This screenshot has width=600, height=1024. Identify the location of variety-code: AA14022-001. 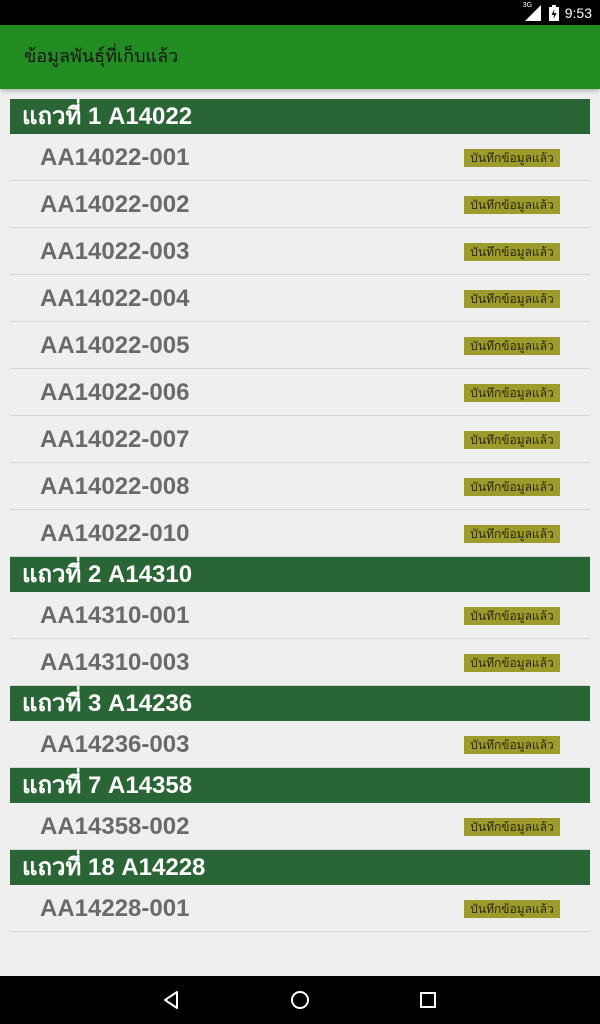
(115, 157).